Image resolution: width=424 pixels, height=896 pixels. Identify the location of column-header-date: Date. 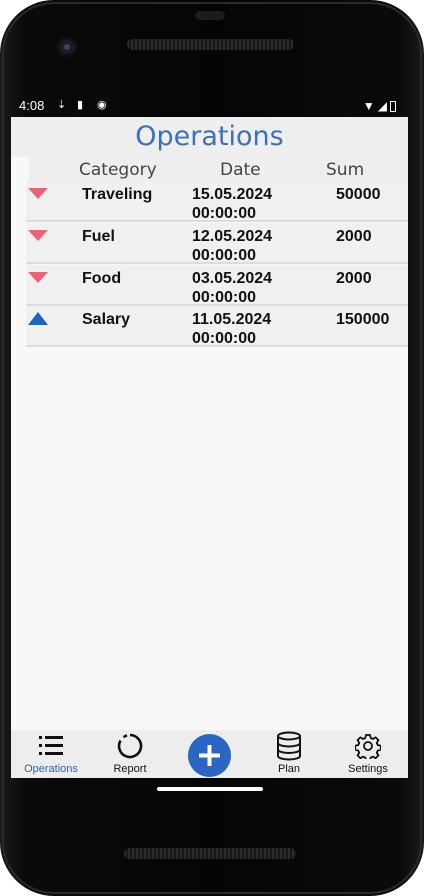
(240, 170).